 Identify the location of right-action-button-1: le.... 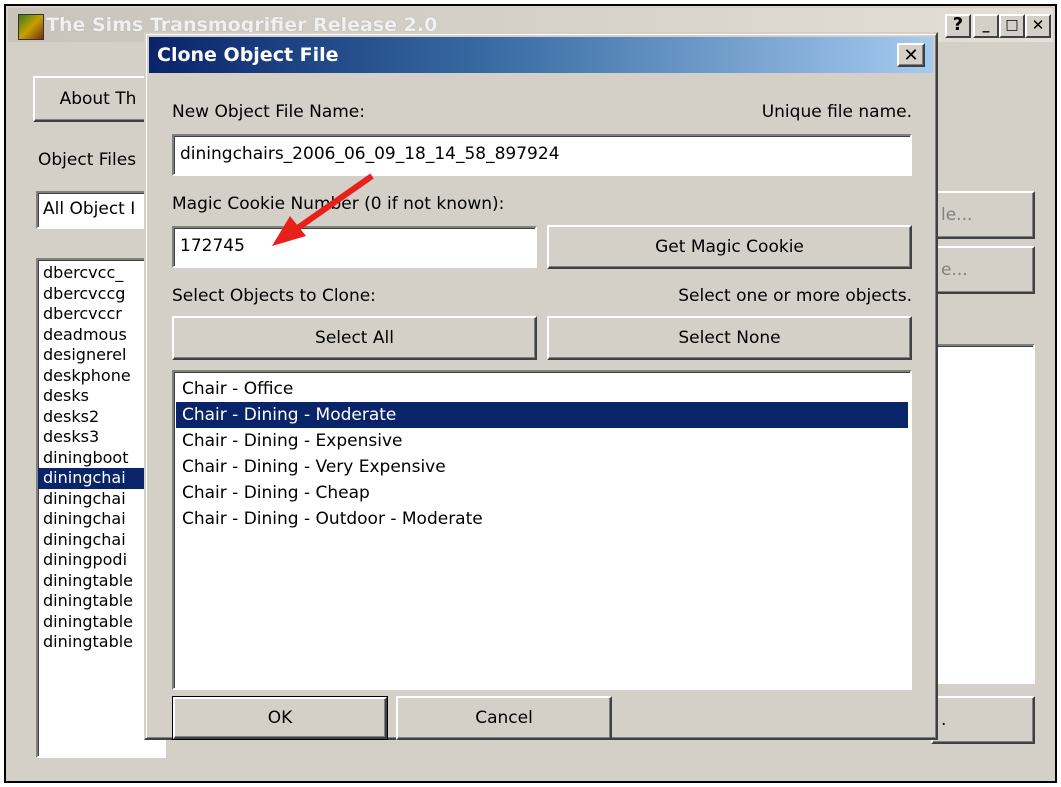
(983, 215).